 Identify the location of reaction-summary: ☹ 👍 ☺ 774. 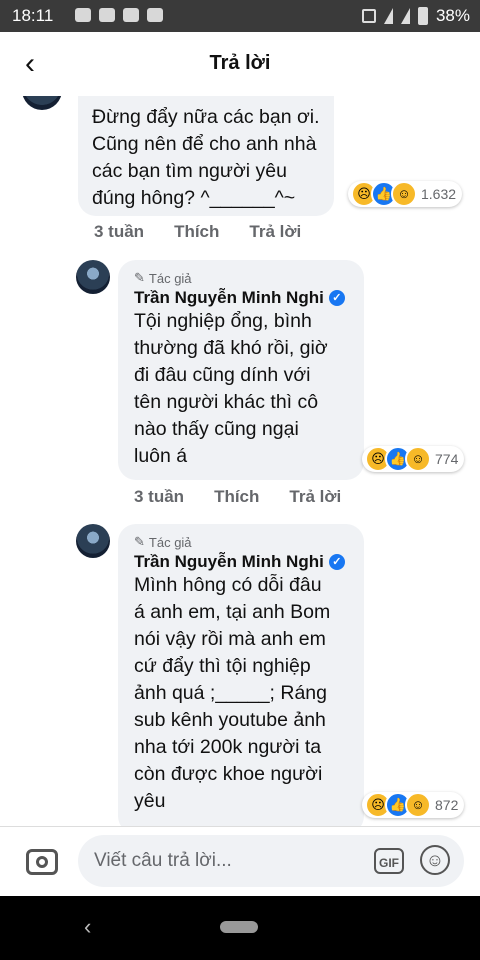
(413, 459).